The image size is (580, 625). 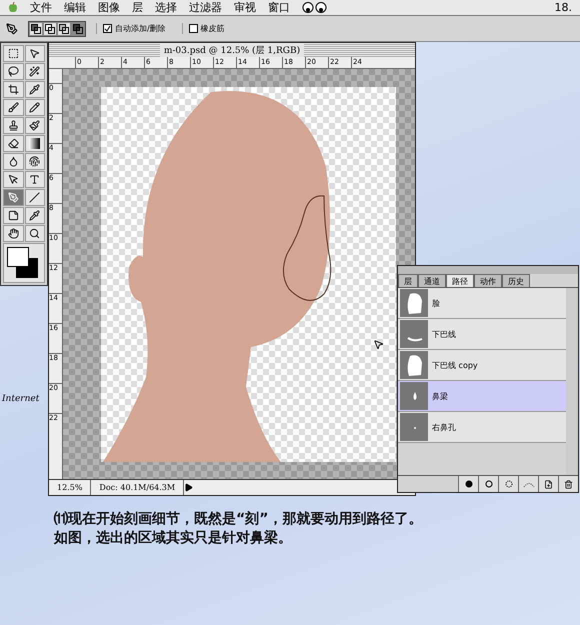 I want to click on checkbox-label: 橡皮筋, so click(x=212, y=28).